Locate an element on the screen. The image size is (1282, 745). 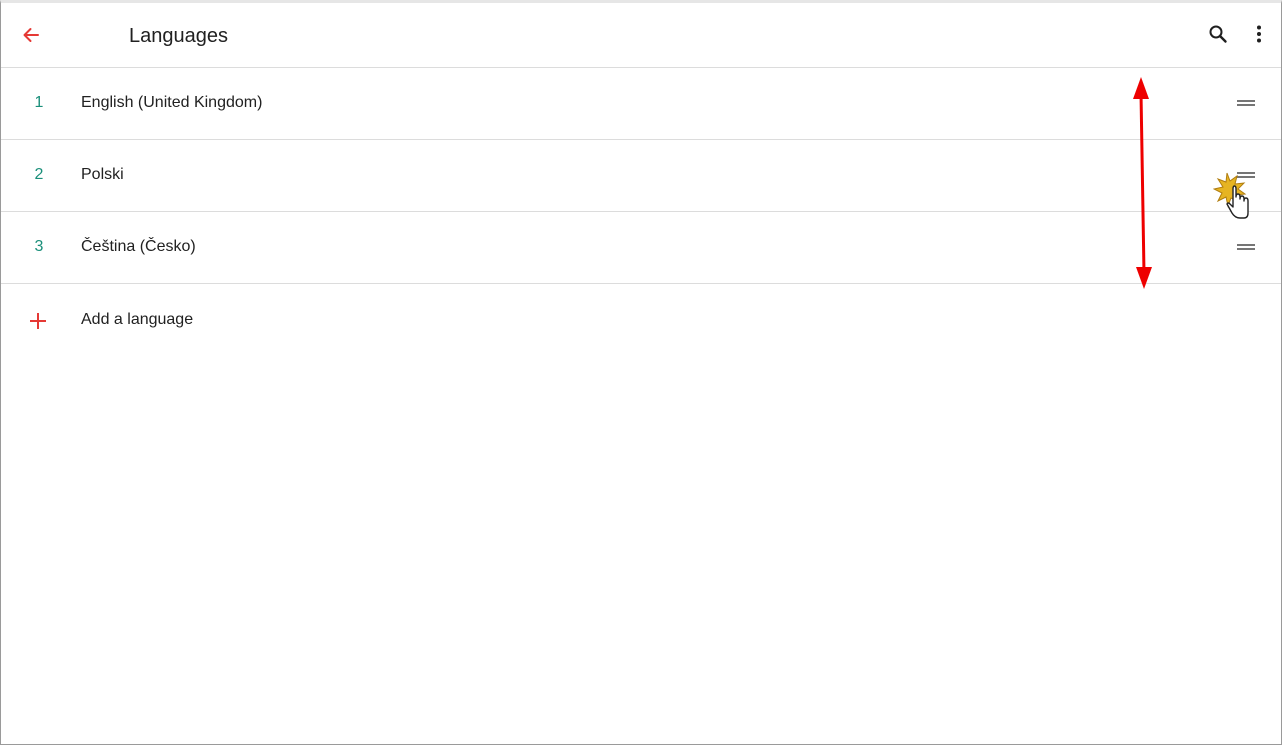
plus-icon is located at coordinates (38, 321).